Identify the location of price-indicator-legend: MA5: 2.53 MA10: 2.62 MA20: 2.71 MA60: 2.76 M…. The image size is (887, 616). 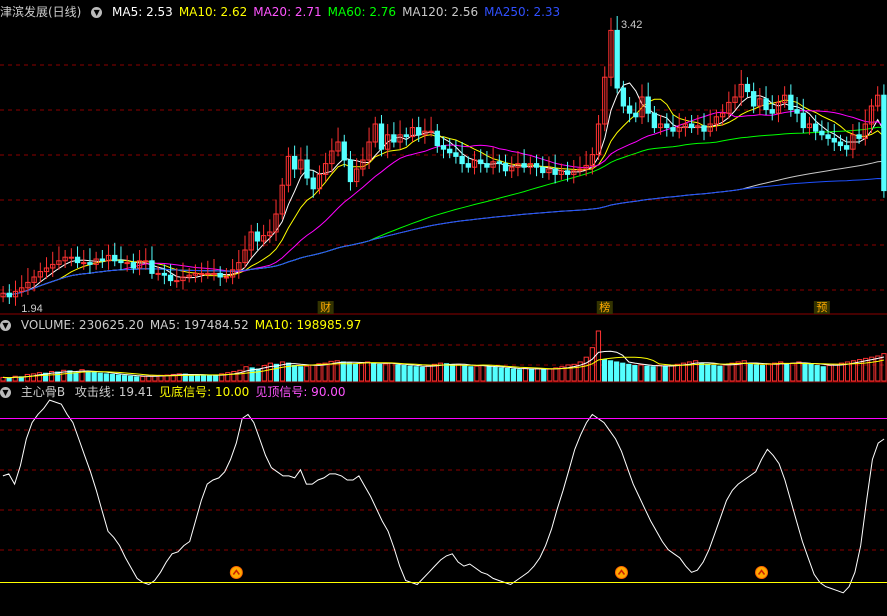
(339, 12).